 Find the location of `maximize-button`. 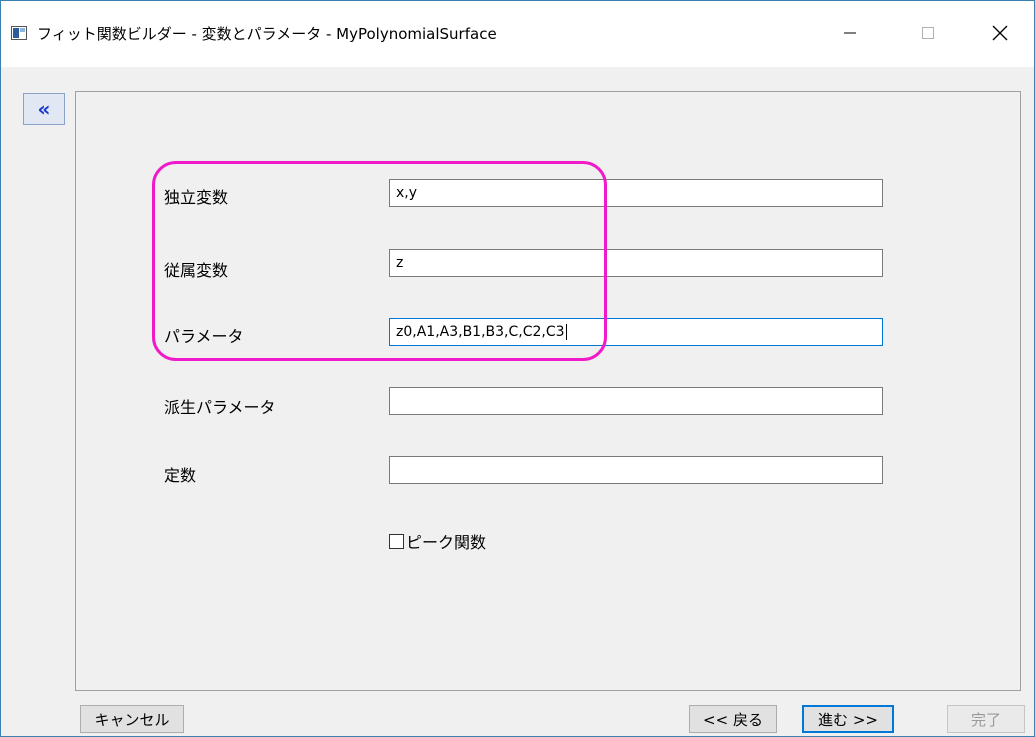

maximize-button is located at coordinates (928, 33).